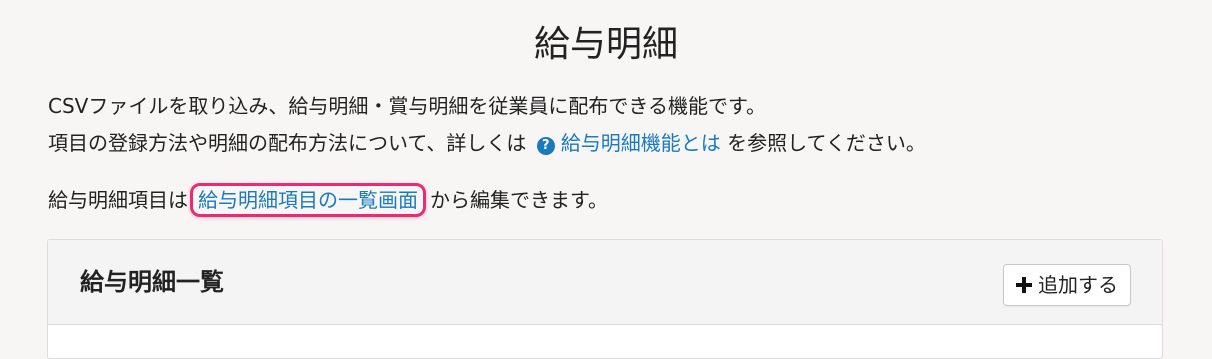 This screenshot has width=1212, height=359. I want to click on items-note: 給与明細項目は 給与明細項目の一覧画面 から編集できます。, so click(328, 200).